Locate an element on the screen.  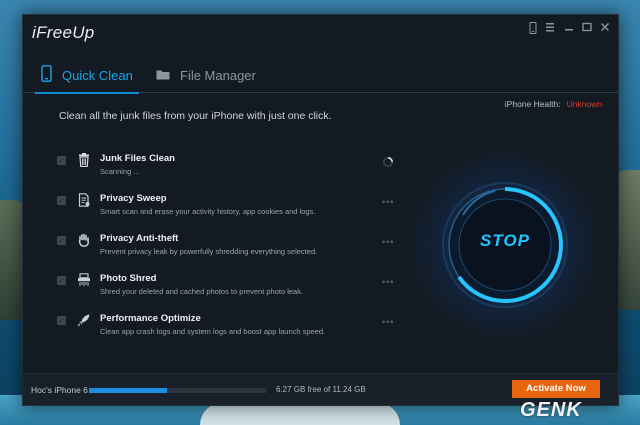
stop-button: STOP is located at coordinates (505, 245).